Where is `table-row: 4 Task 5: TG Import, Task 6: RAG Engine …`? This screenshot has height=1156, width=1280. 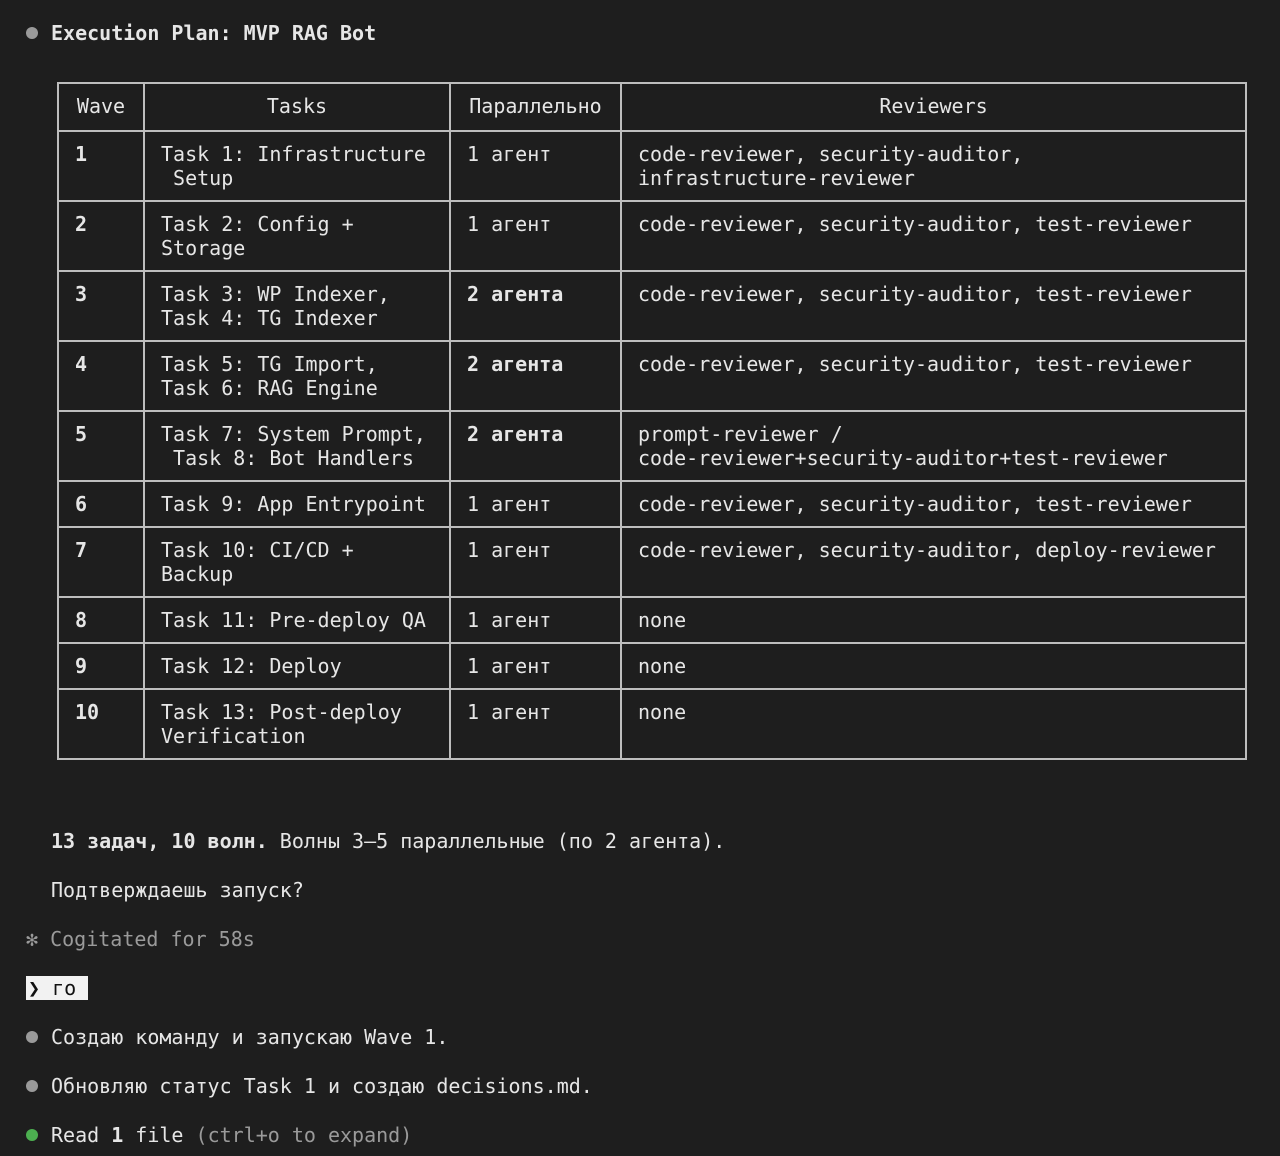
table-row: 4 Task 5: TG Import, Task 6: RAG Engine … is located at coordinates (652, 376).